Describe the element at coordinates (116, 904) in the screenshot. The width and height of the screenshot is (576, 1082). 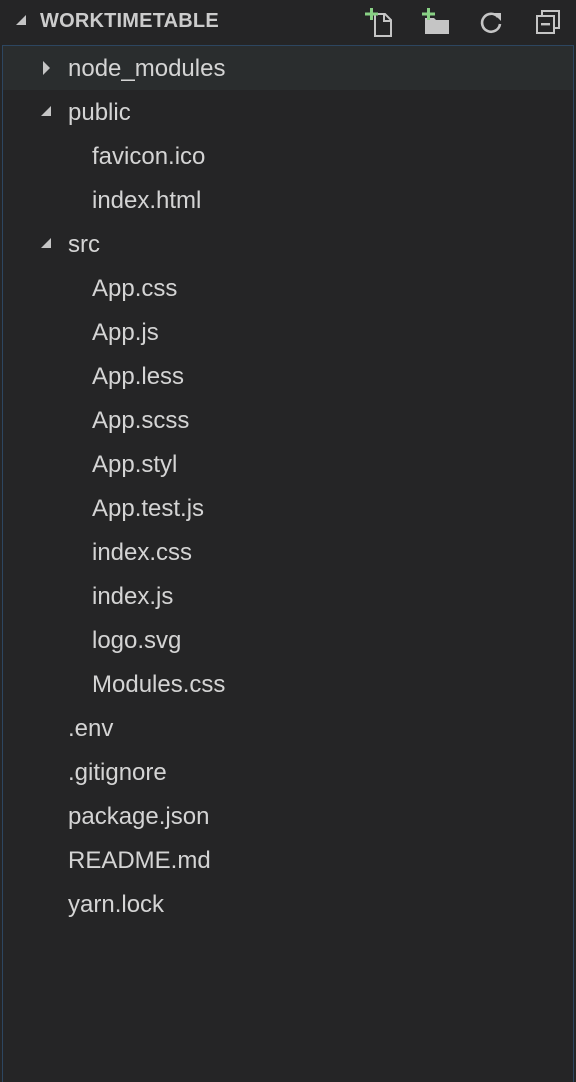
I see `tree-item-label: yarn.lock` at that location.